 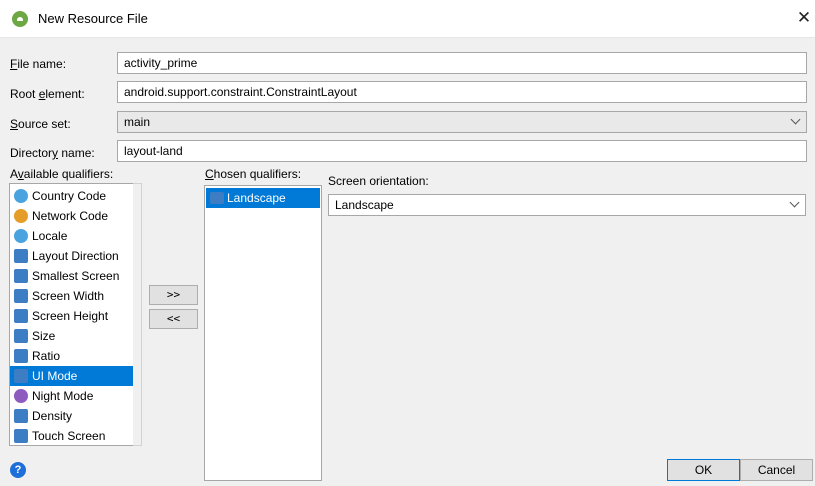 What do you see at coordinates (137, 314) in the screenshot?
I see `available-list-scrollbar` at bounding box center [137, 314].